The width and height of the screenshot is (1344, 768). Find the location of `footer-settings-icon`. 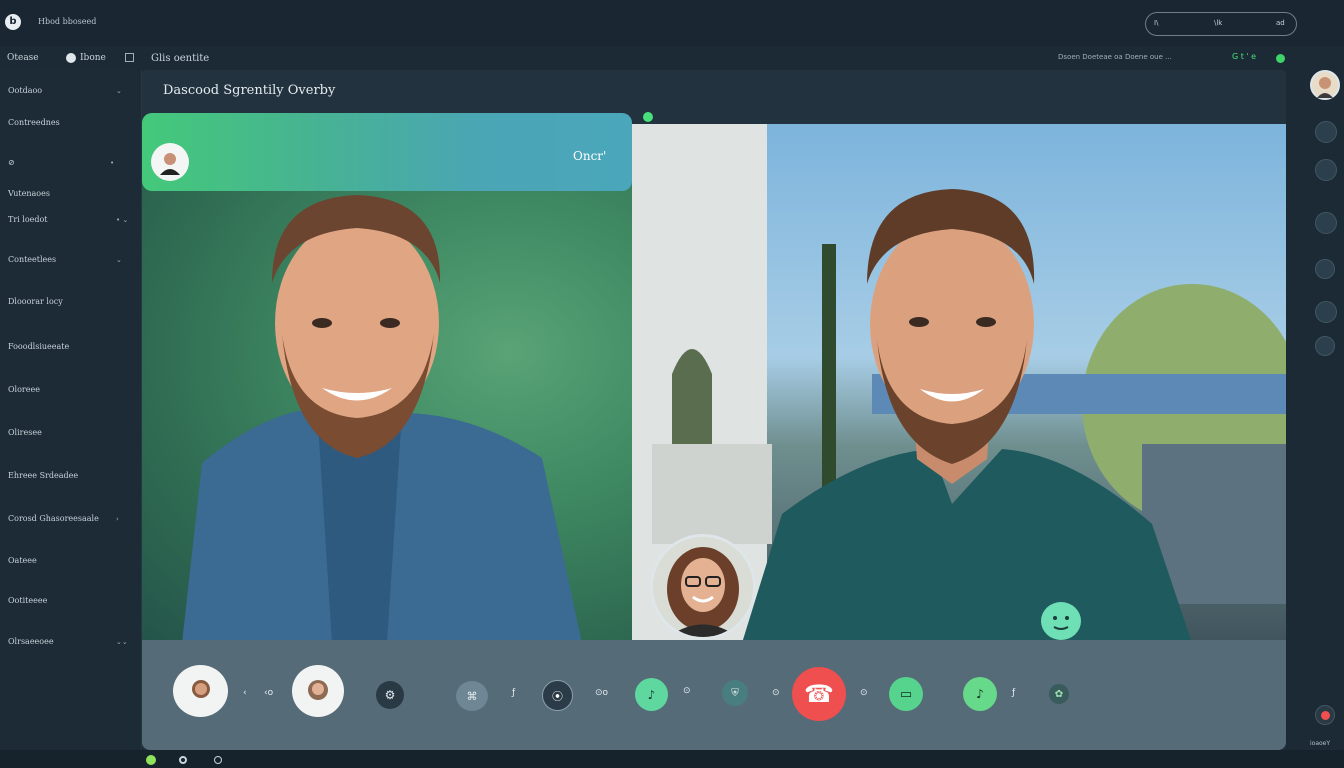

footer-settings-icon is located at coordinates (218, 760).